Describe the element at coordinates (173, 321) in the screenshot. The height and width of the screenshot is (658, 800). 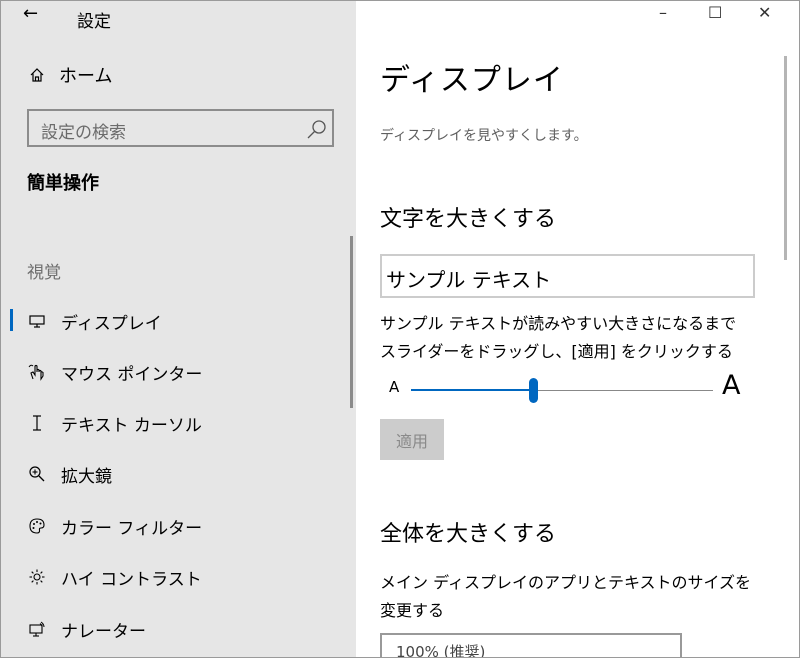
I see `sidebar-item-display: ディスプレイ` at that location.